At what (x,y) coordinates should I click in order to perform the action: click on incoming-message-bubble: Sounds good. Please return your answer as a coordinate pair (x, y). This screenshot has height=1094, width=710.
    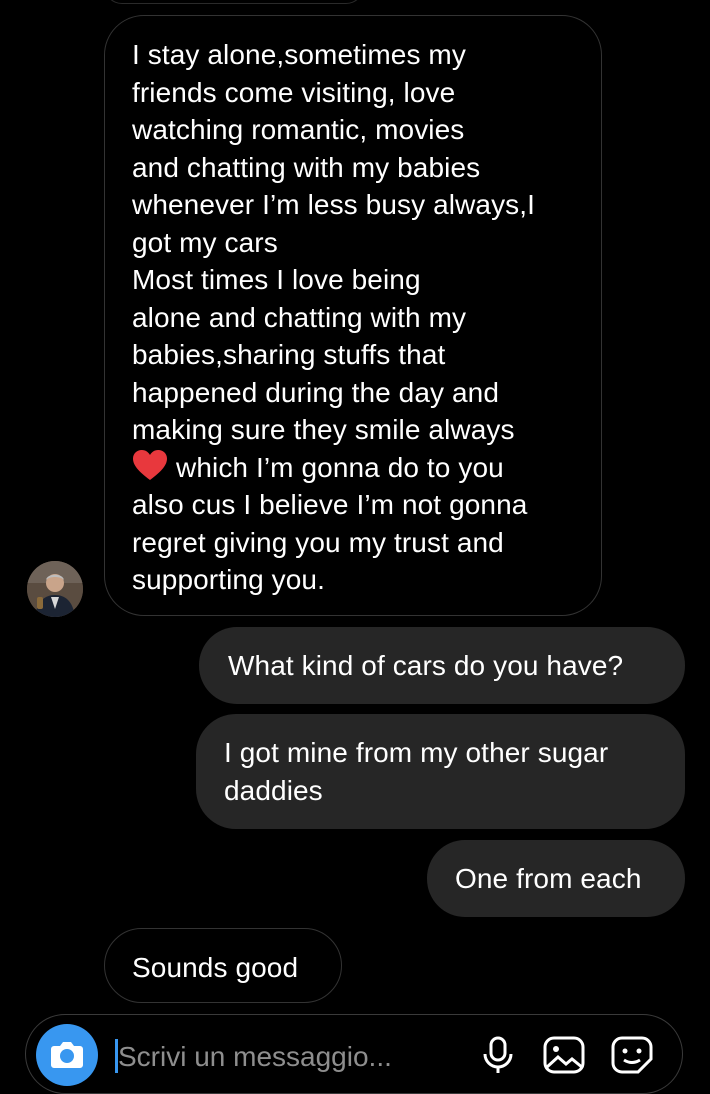
    Looking at the image, I should click on (223, 965).